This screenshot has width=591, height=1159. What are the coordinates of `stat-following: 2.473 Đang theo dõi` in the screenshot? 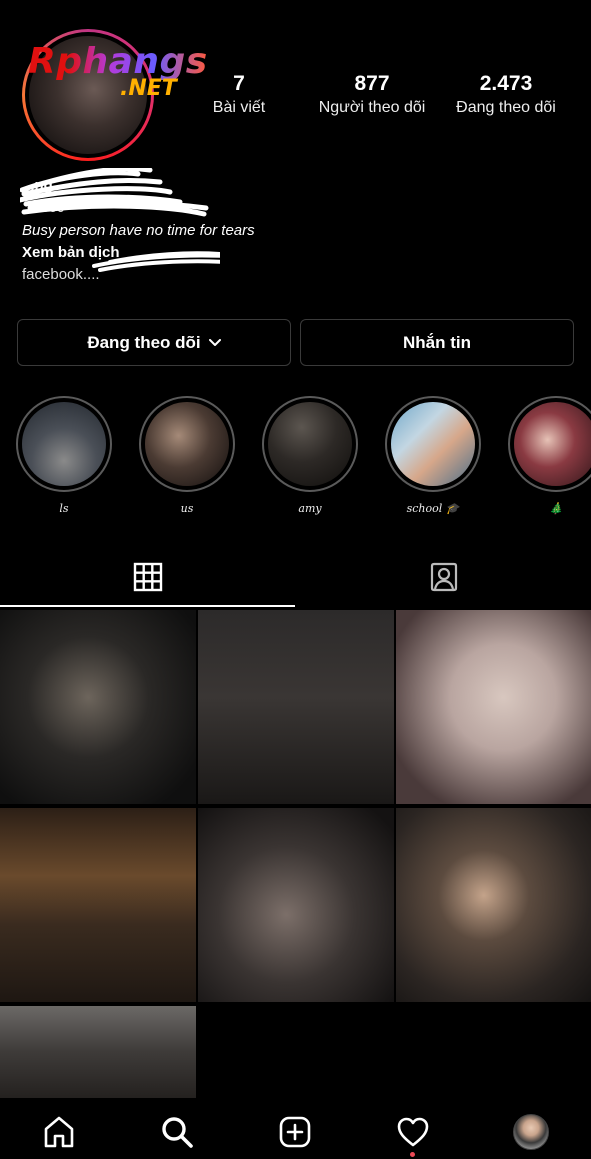 It's located at (506, 97).